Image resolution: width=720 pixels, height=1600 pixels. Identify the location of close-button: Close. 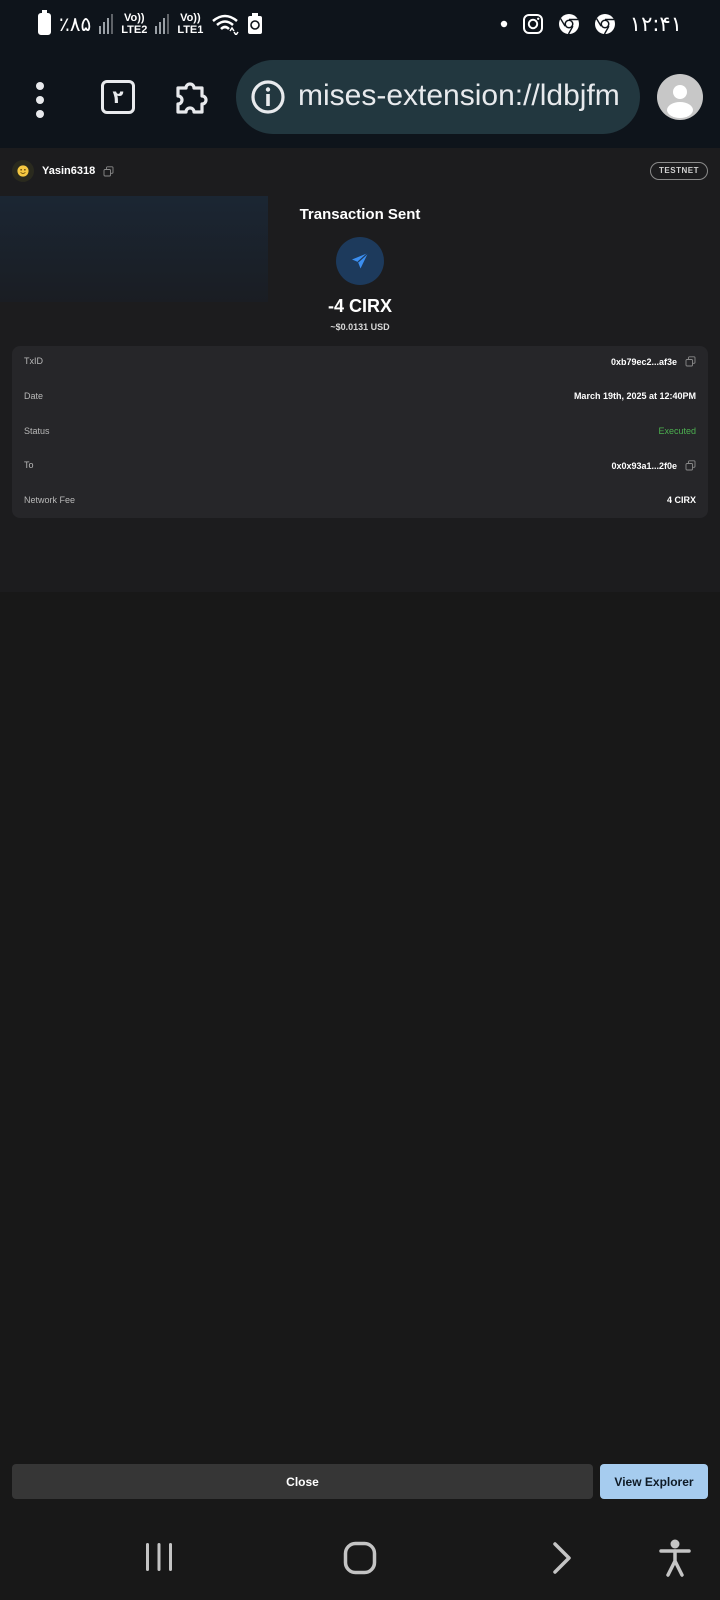
(302, 1481).